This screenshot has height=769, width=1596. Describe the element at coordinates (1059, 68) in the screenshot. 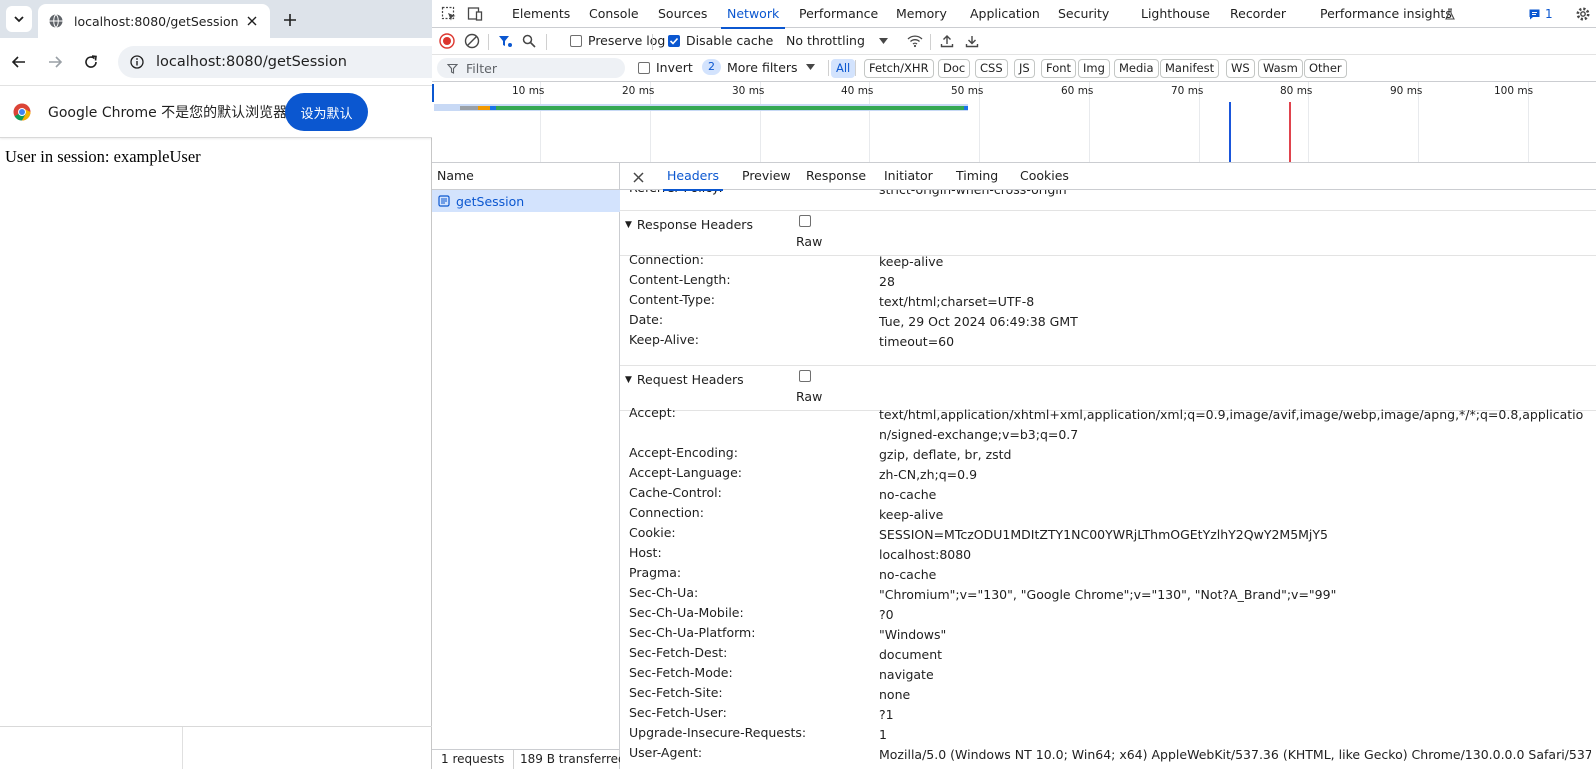

I see `filter-chip-font: Font` at that location.